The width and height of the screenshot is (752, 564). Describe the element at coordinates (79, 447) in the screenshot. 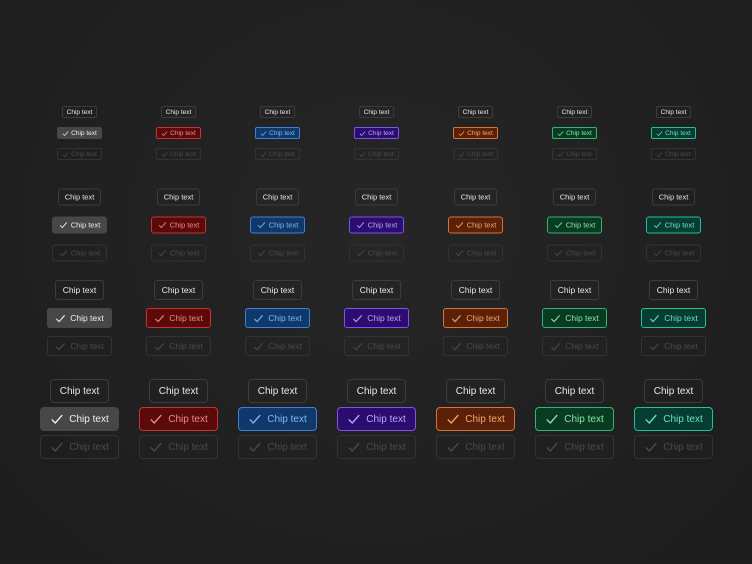

I see `chip-neutral-disabled: Chip text` at that location.